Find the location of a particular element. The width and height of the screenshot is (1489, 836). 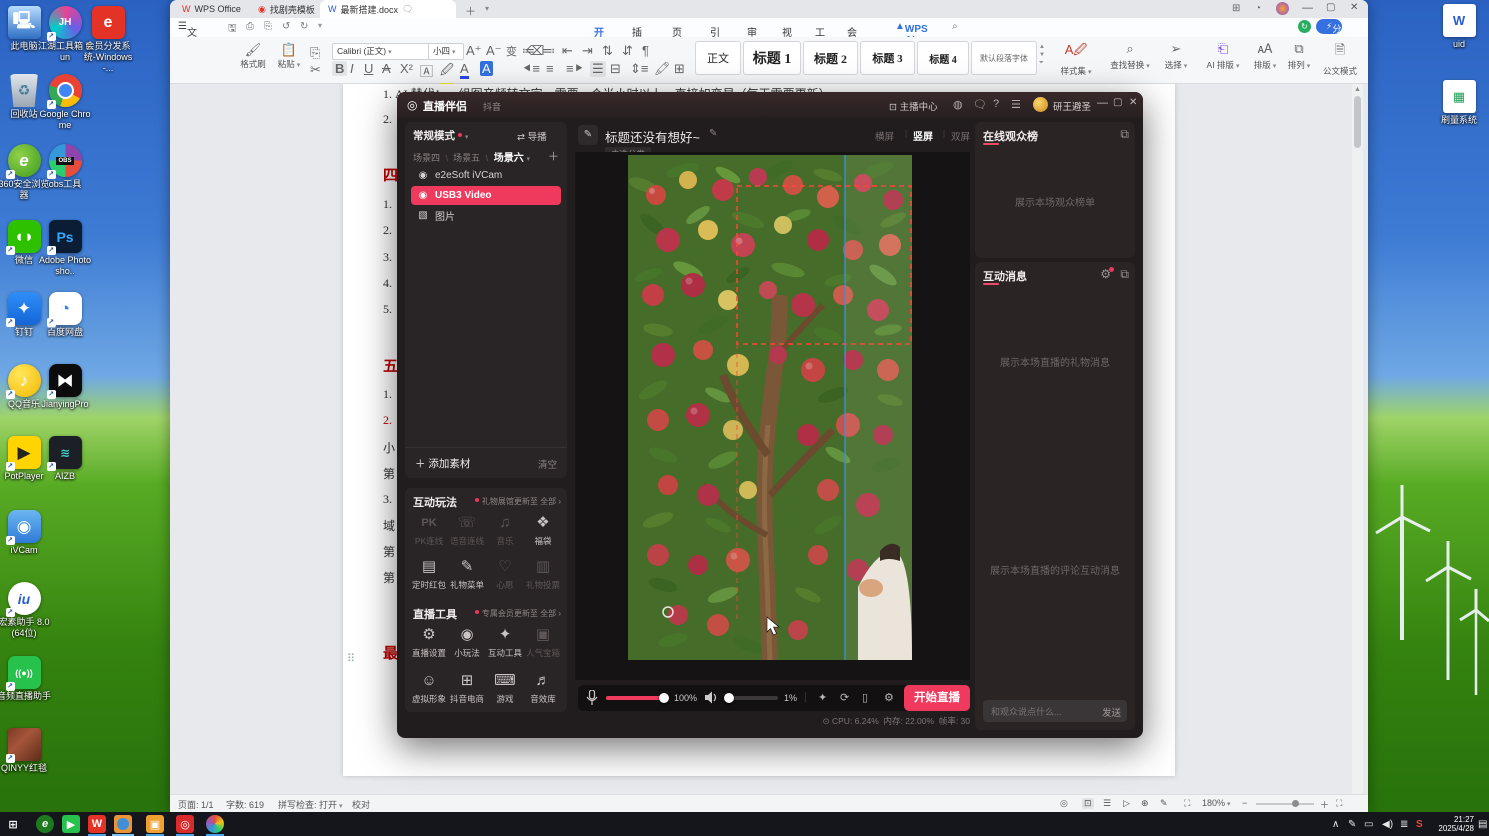

paragraph-drag-handle: ⠿ is located at coordinates (351, 658).